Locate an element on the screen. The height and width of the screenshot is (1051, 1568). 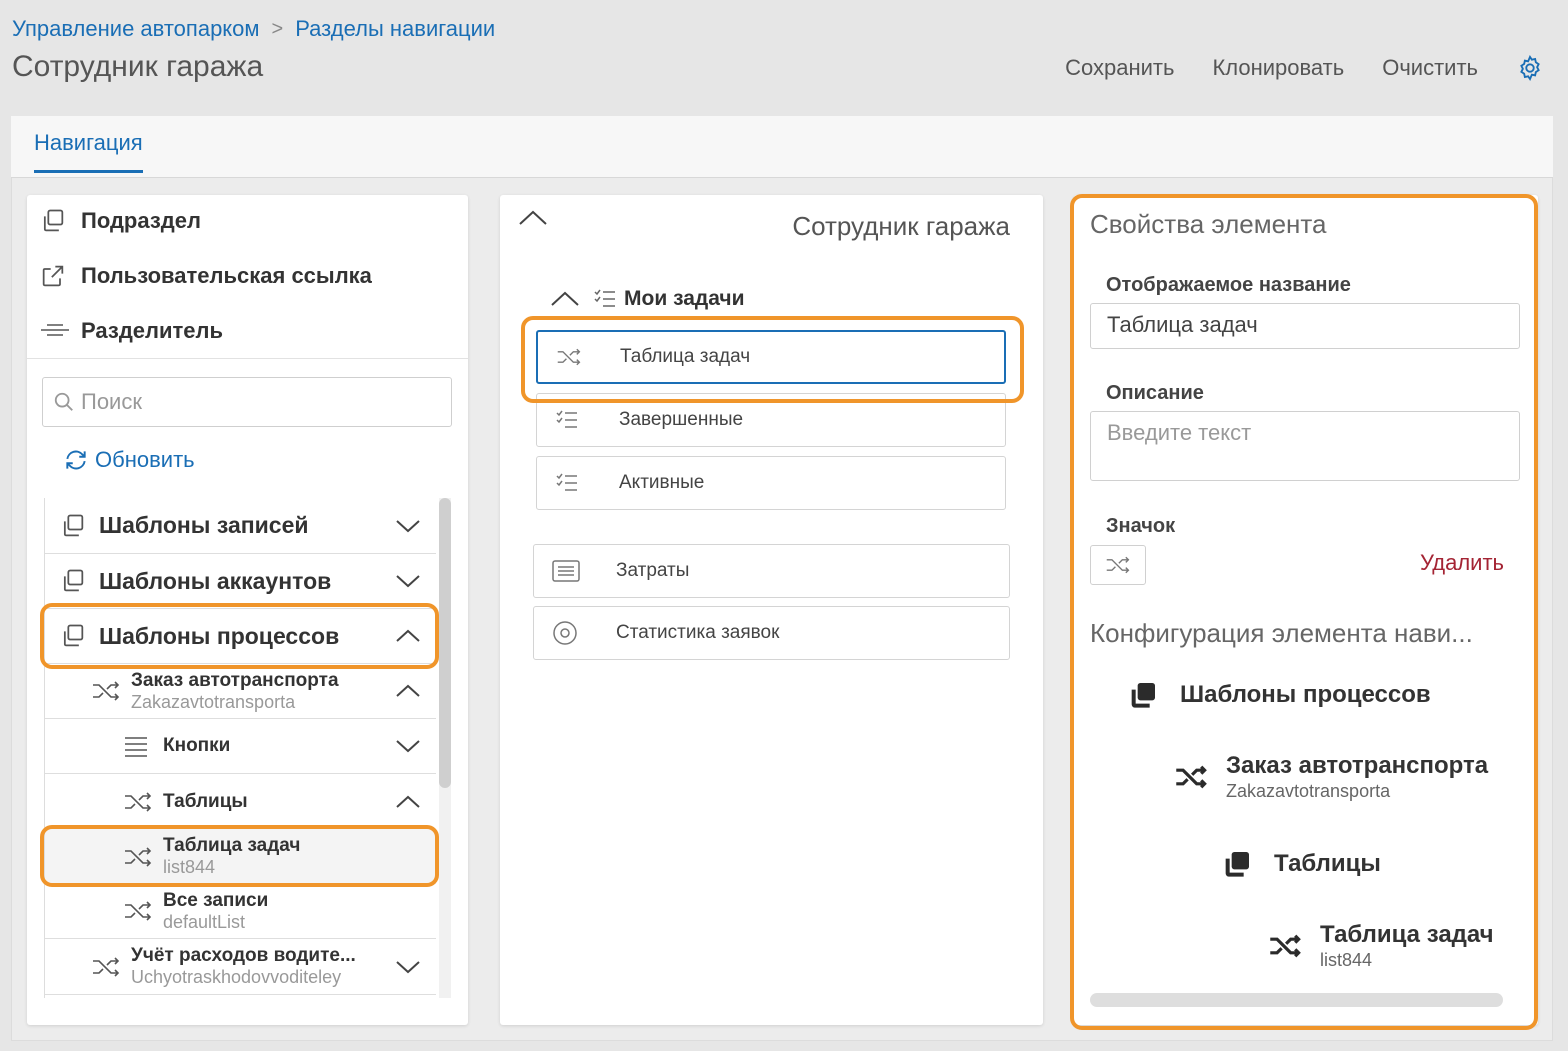
tree-item-process-templates: Шаблоны процессов is located at coordinates (240, 636).